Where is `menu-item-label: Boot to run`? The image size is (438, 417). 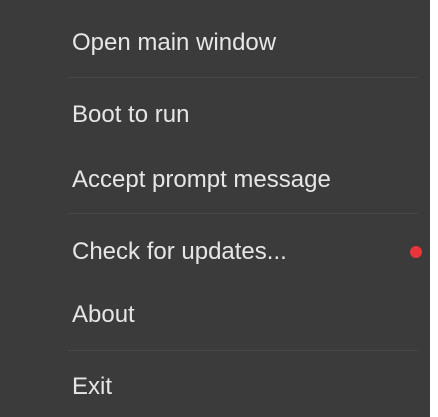
menu-item-label: Boot to run is located at coordinates (131, 114).